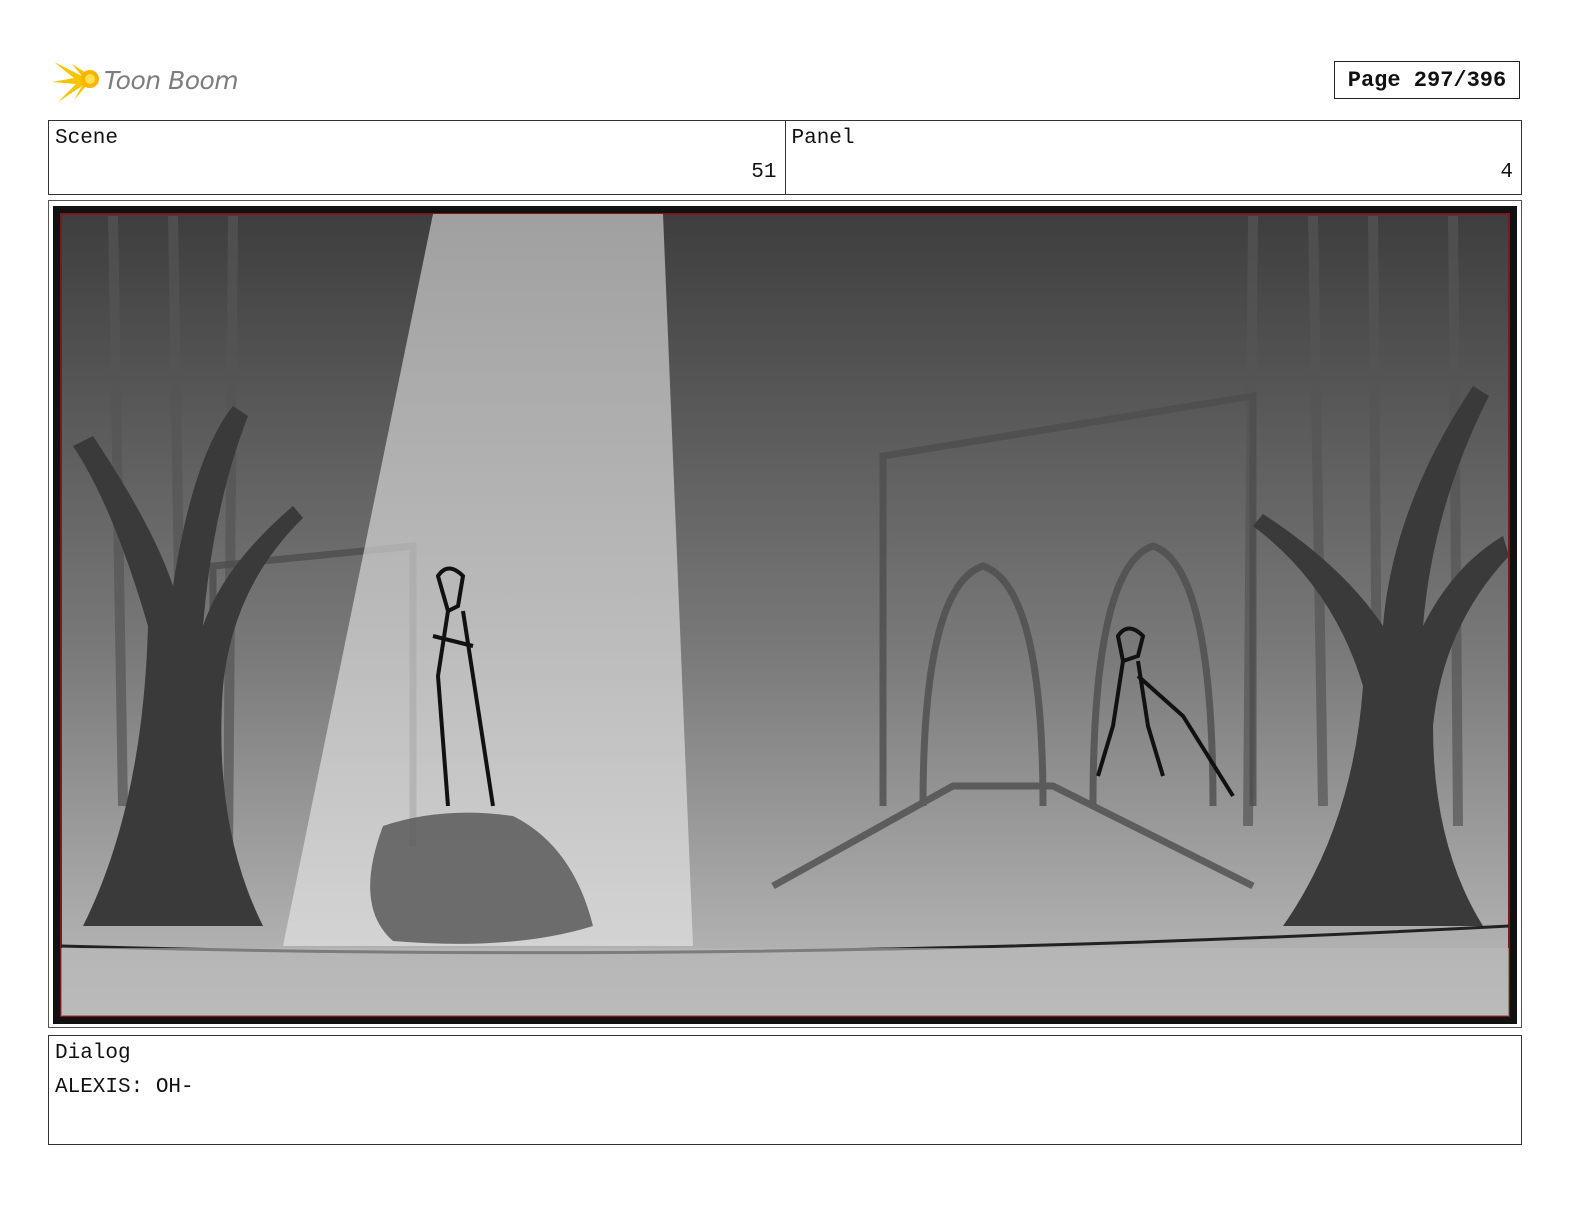 This screenshot has height=1224, width=1584. I want to click on panel-cell: Panel 4, so click(1153, 157).